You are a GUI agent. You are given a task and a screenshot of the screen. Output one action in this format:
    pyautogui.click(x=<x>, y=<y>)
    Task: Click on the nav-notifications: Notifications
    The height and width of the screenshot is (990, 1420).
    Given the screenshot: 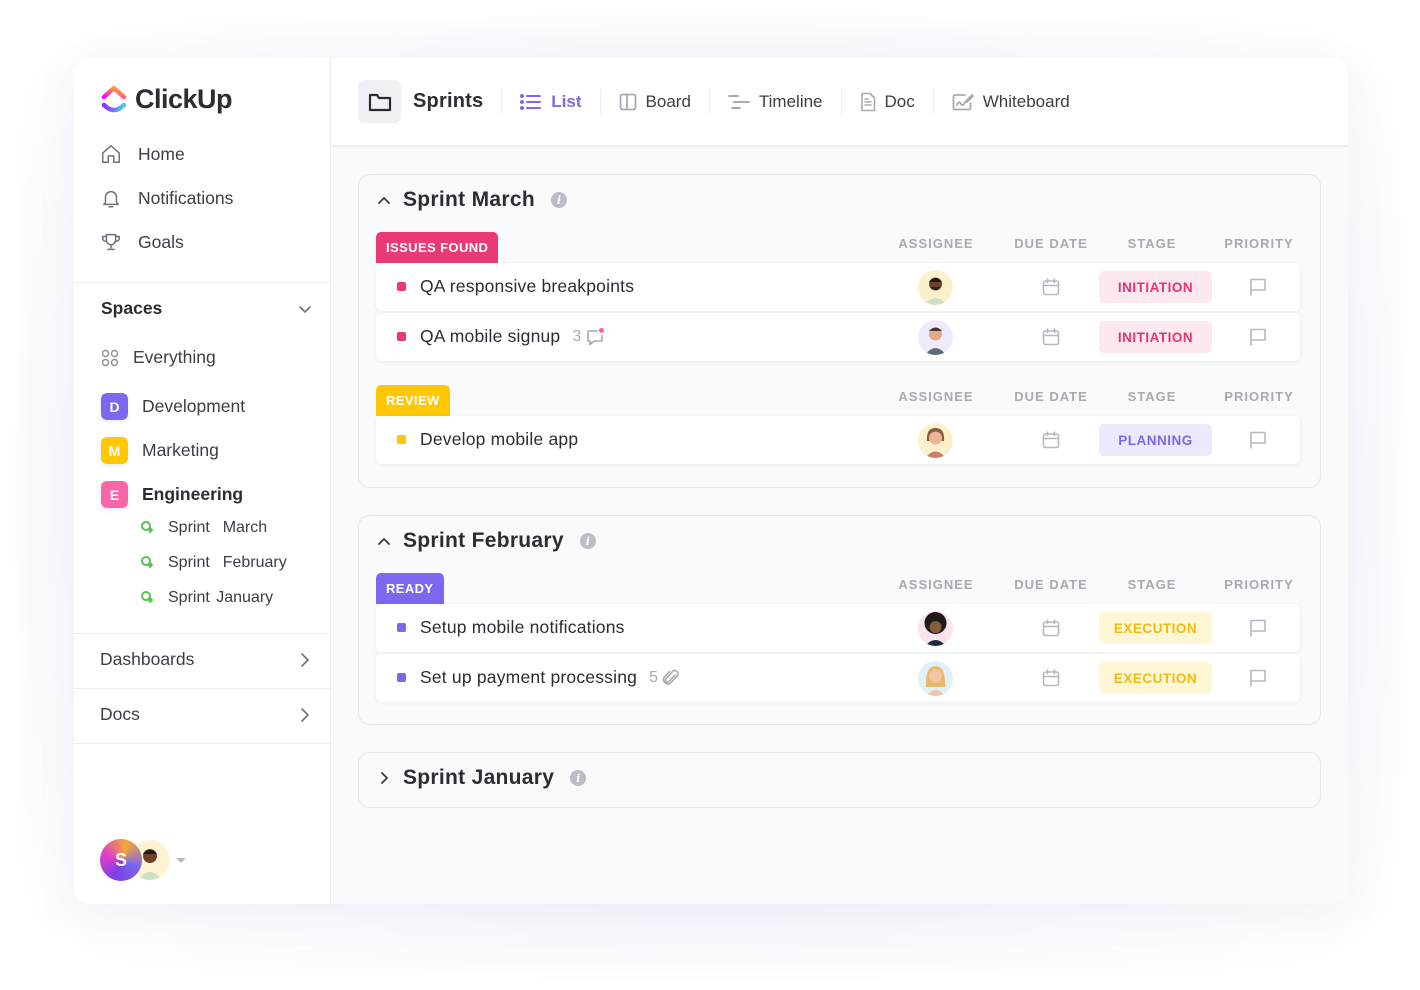 What is the action you would take?
    pyautogui.click(x=166, y=198)
    